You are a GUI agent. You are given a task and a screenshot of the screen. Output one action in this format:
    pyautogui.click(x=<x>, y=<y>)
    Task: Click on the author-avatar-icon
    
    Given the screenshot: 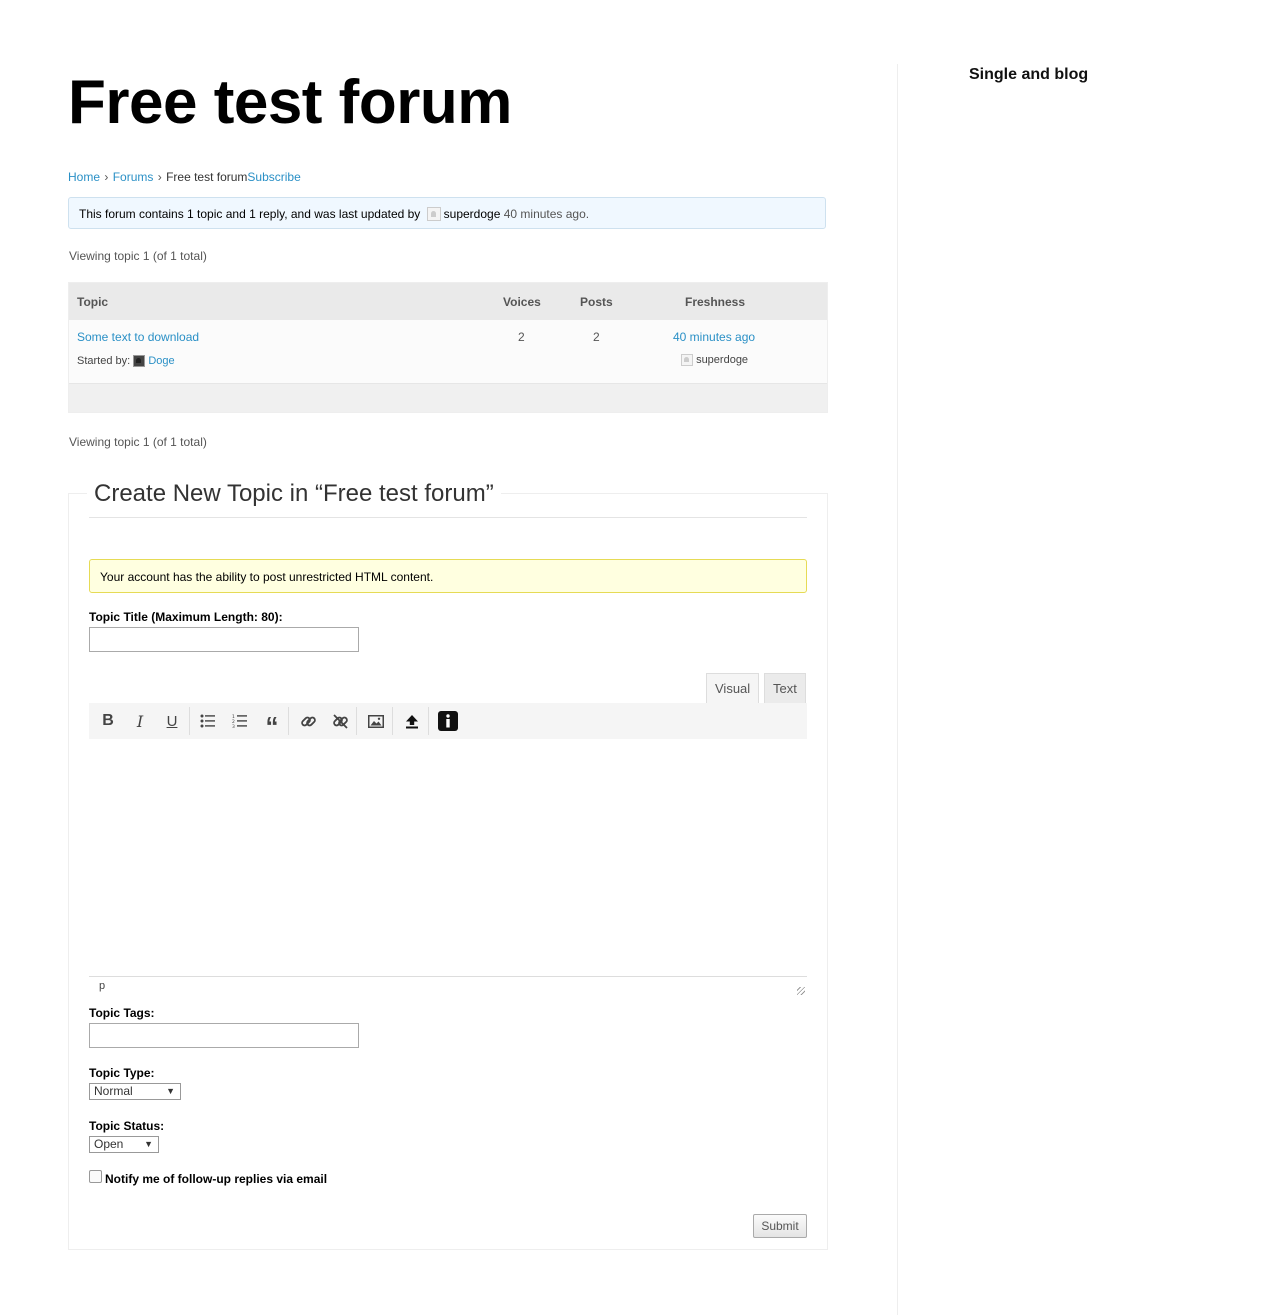 What is the action you would take?
    pyautogui.click(x=139, y=361)
    